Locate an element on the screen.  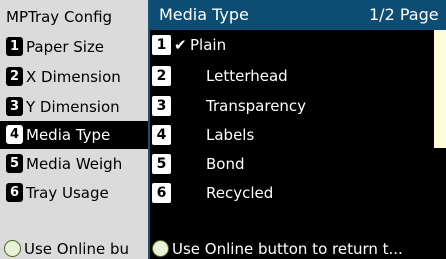
menu-item-number: 4 is located at coordinates (14, 134).